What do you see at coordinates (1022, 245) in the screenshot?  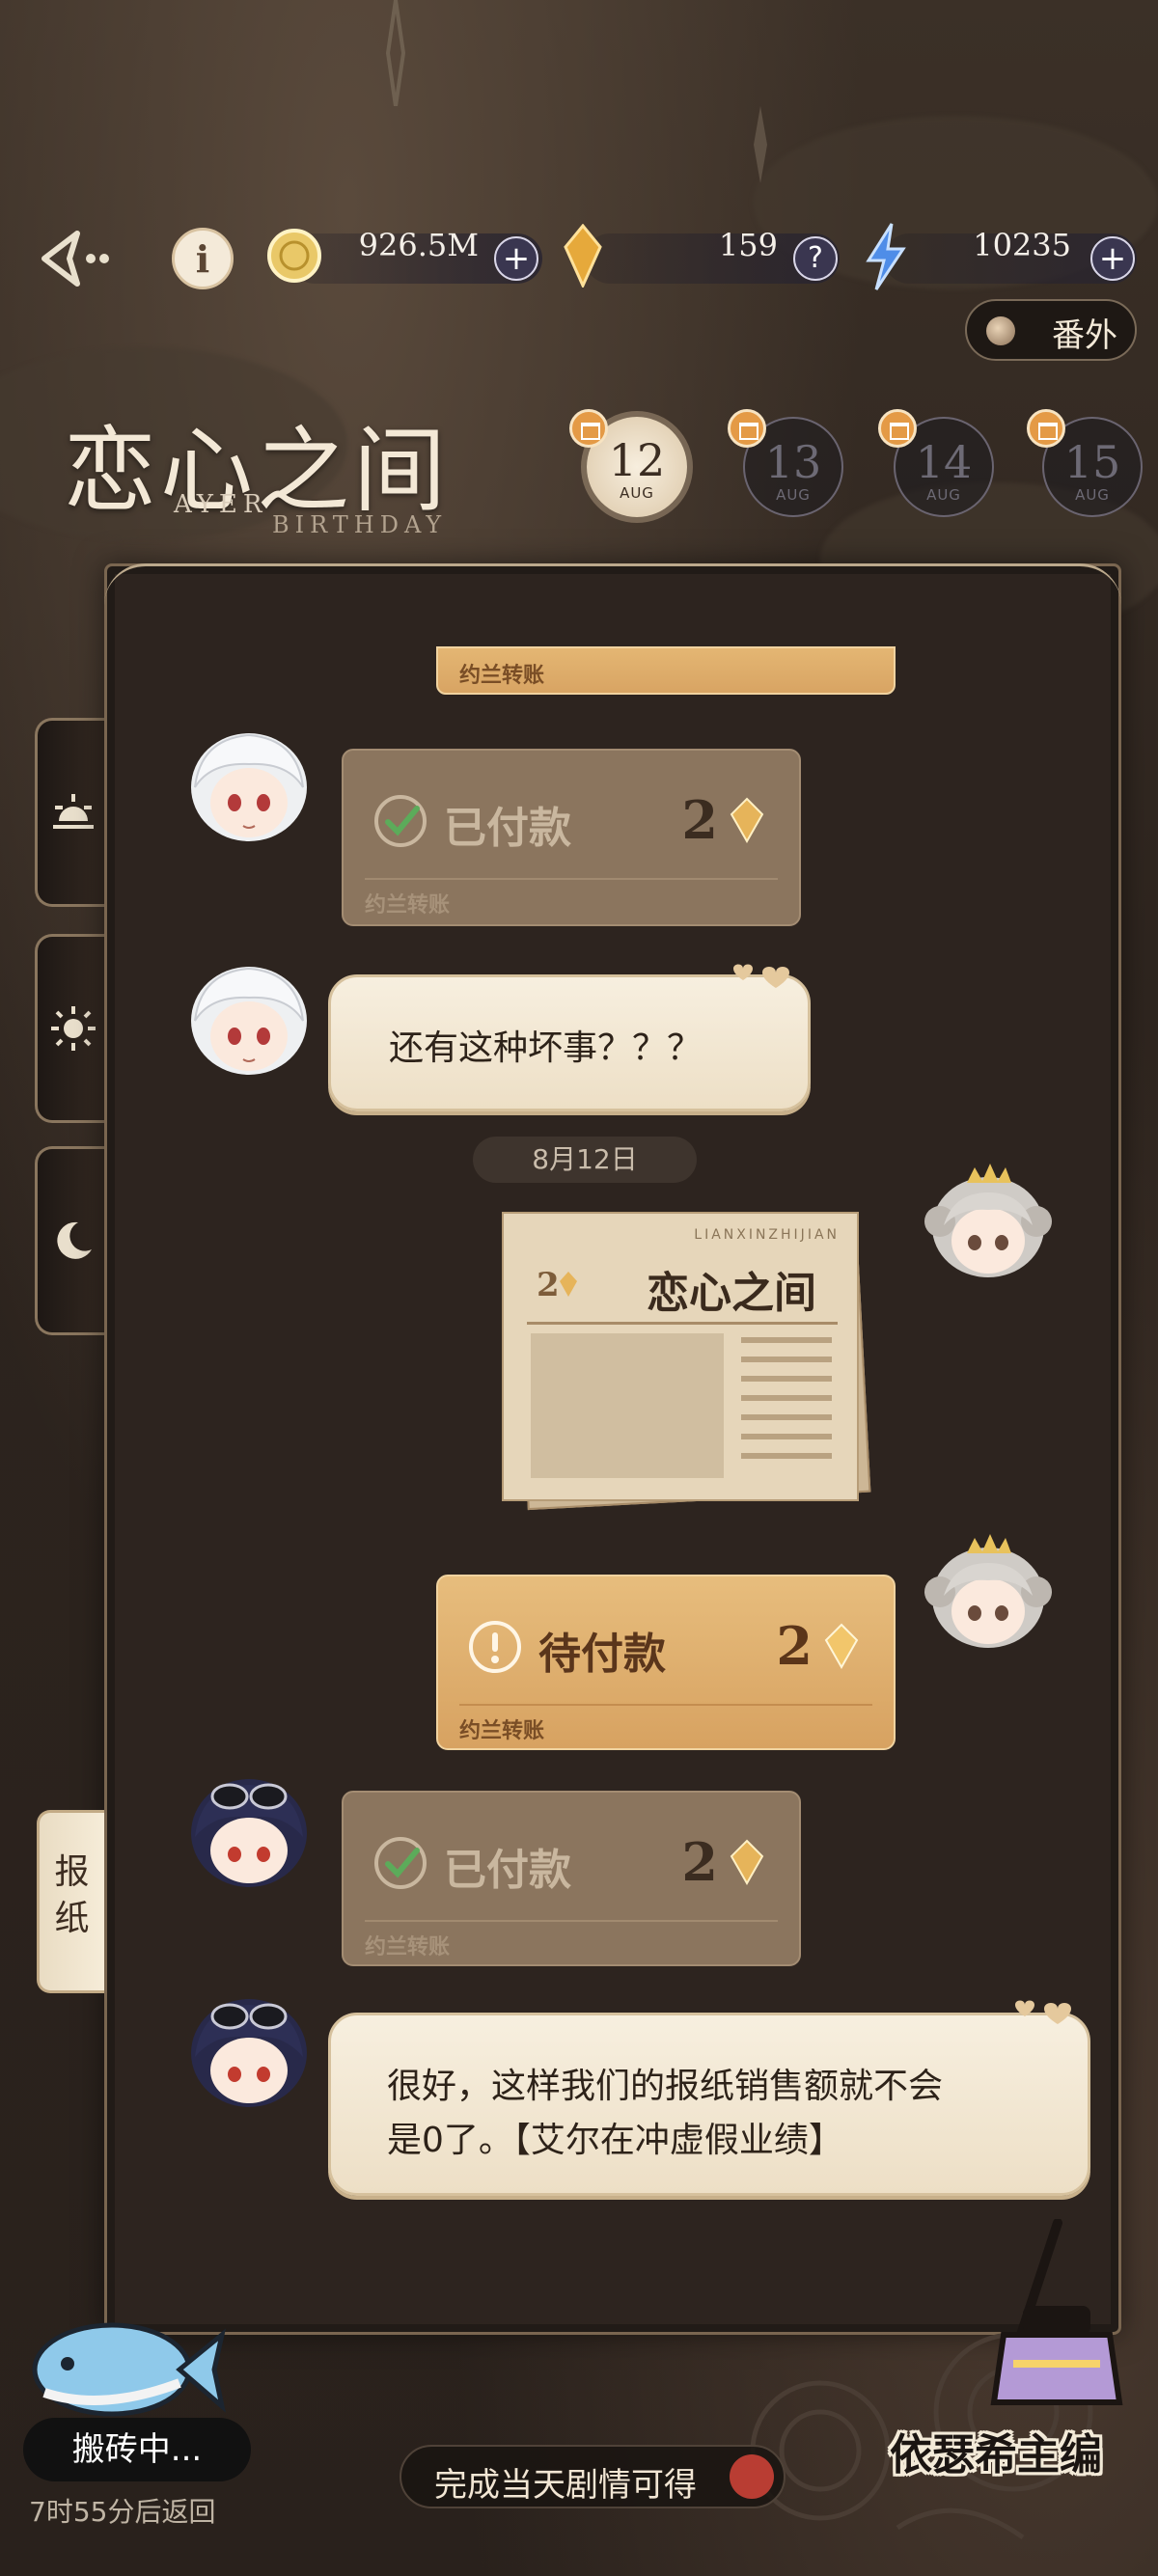 I see `energy-value: 10235` at bounding box center [1022, 245].